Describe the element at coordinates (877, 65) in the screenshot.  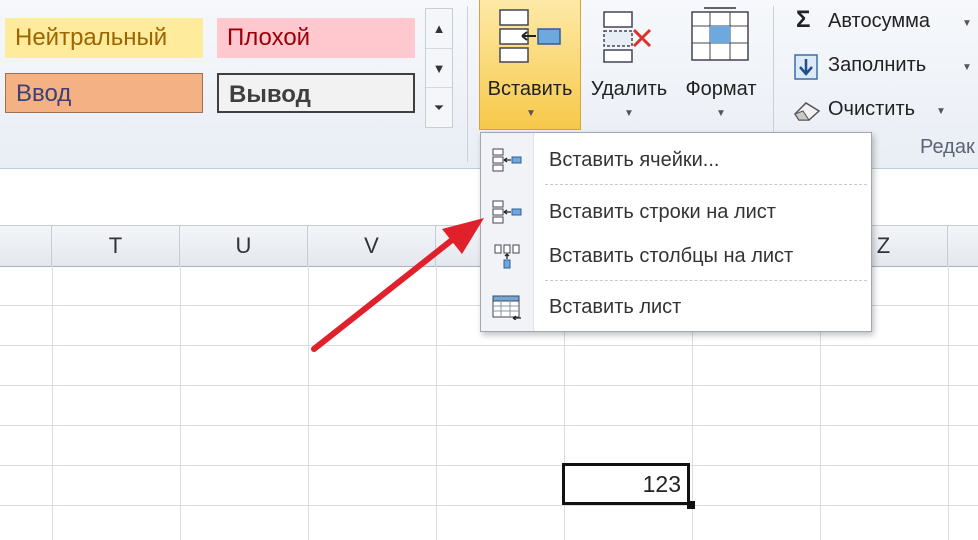
I see `fill-label: Заполнить` at that location.